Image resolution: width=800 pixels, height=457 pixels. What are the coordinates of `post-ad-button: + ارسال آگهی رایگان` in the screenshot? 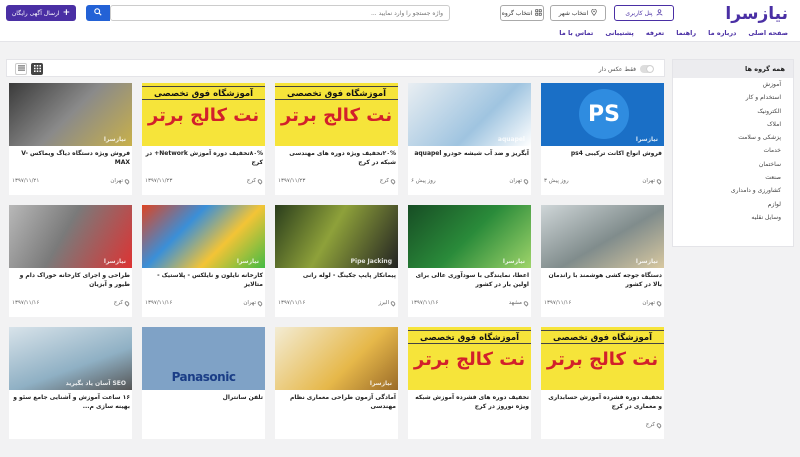 It's located at (41, 13).